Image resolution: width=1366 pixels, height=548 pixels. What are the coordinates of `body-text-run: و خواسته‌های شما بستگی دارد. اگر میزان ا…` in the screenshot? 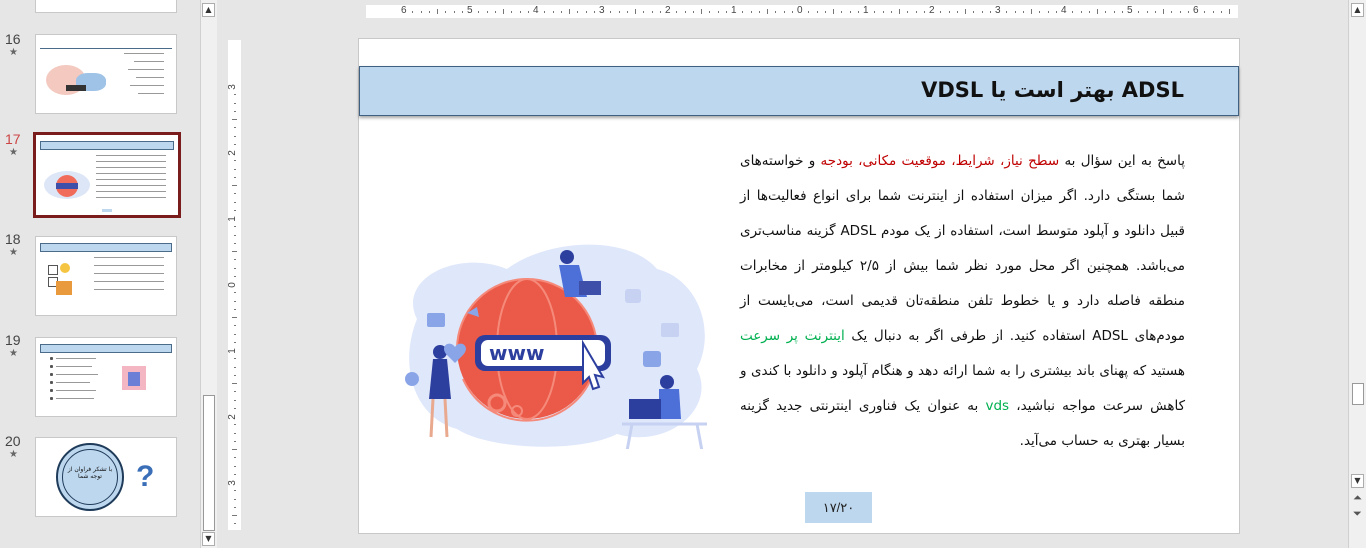 It's located at (962, 248).